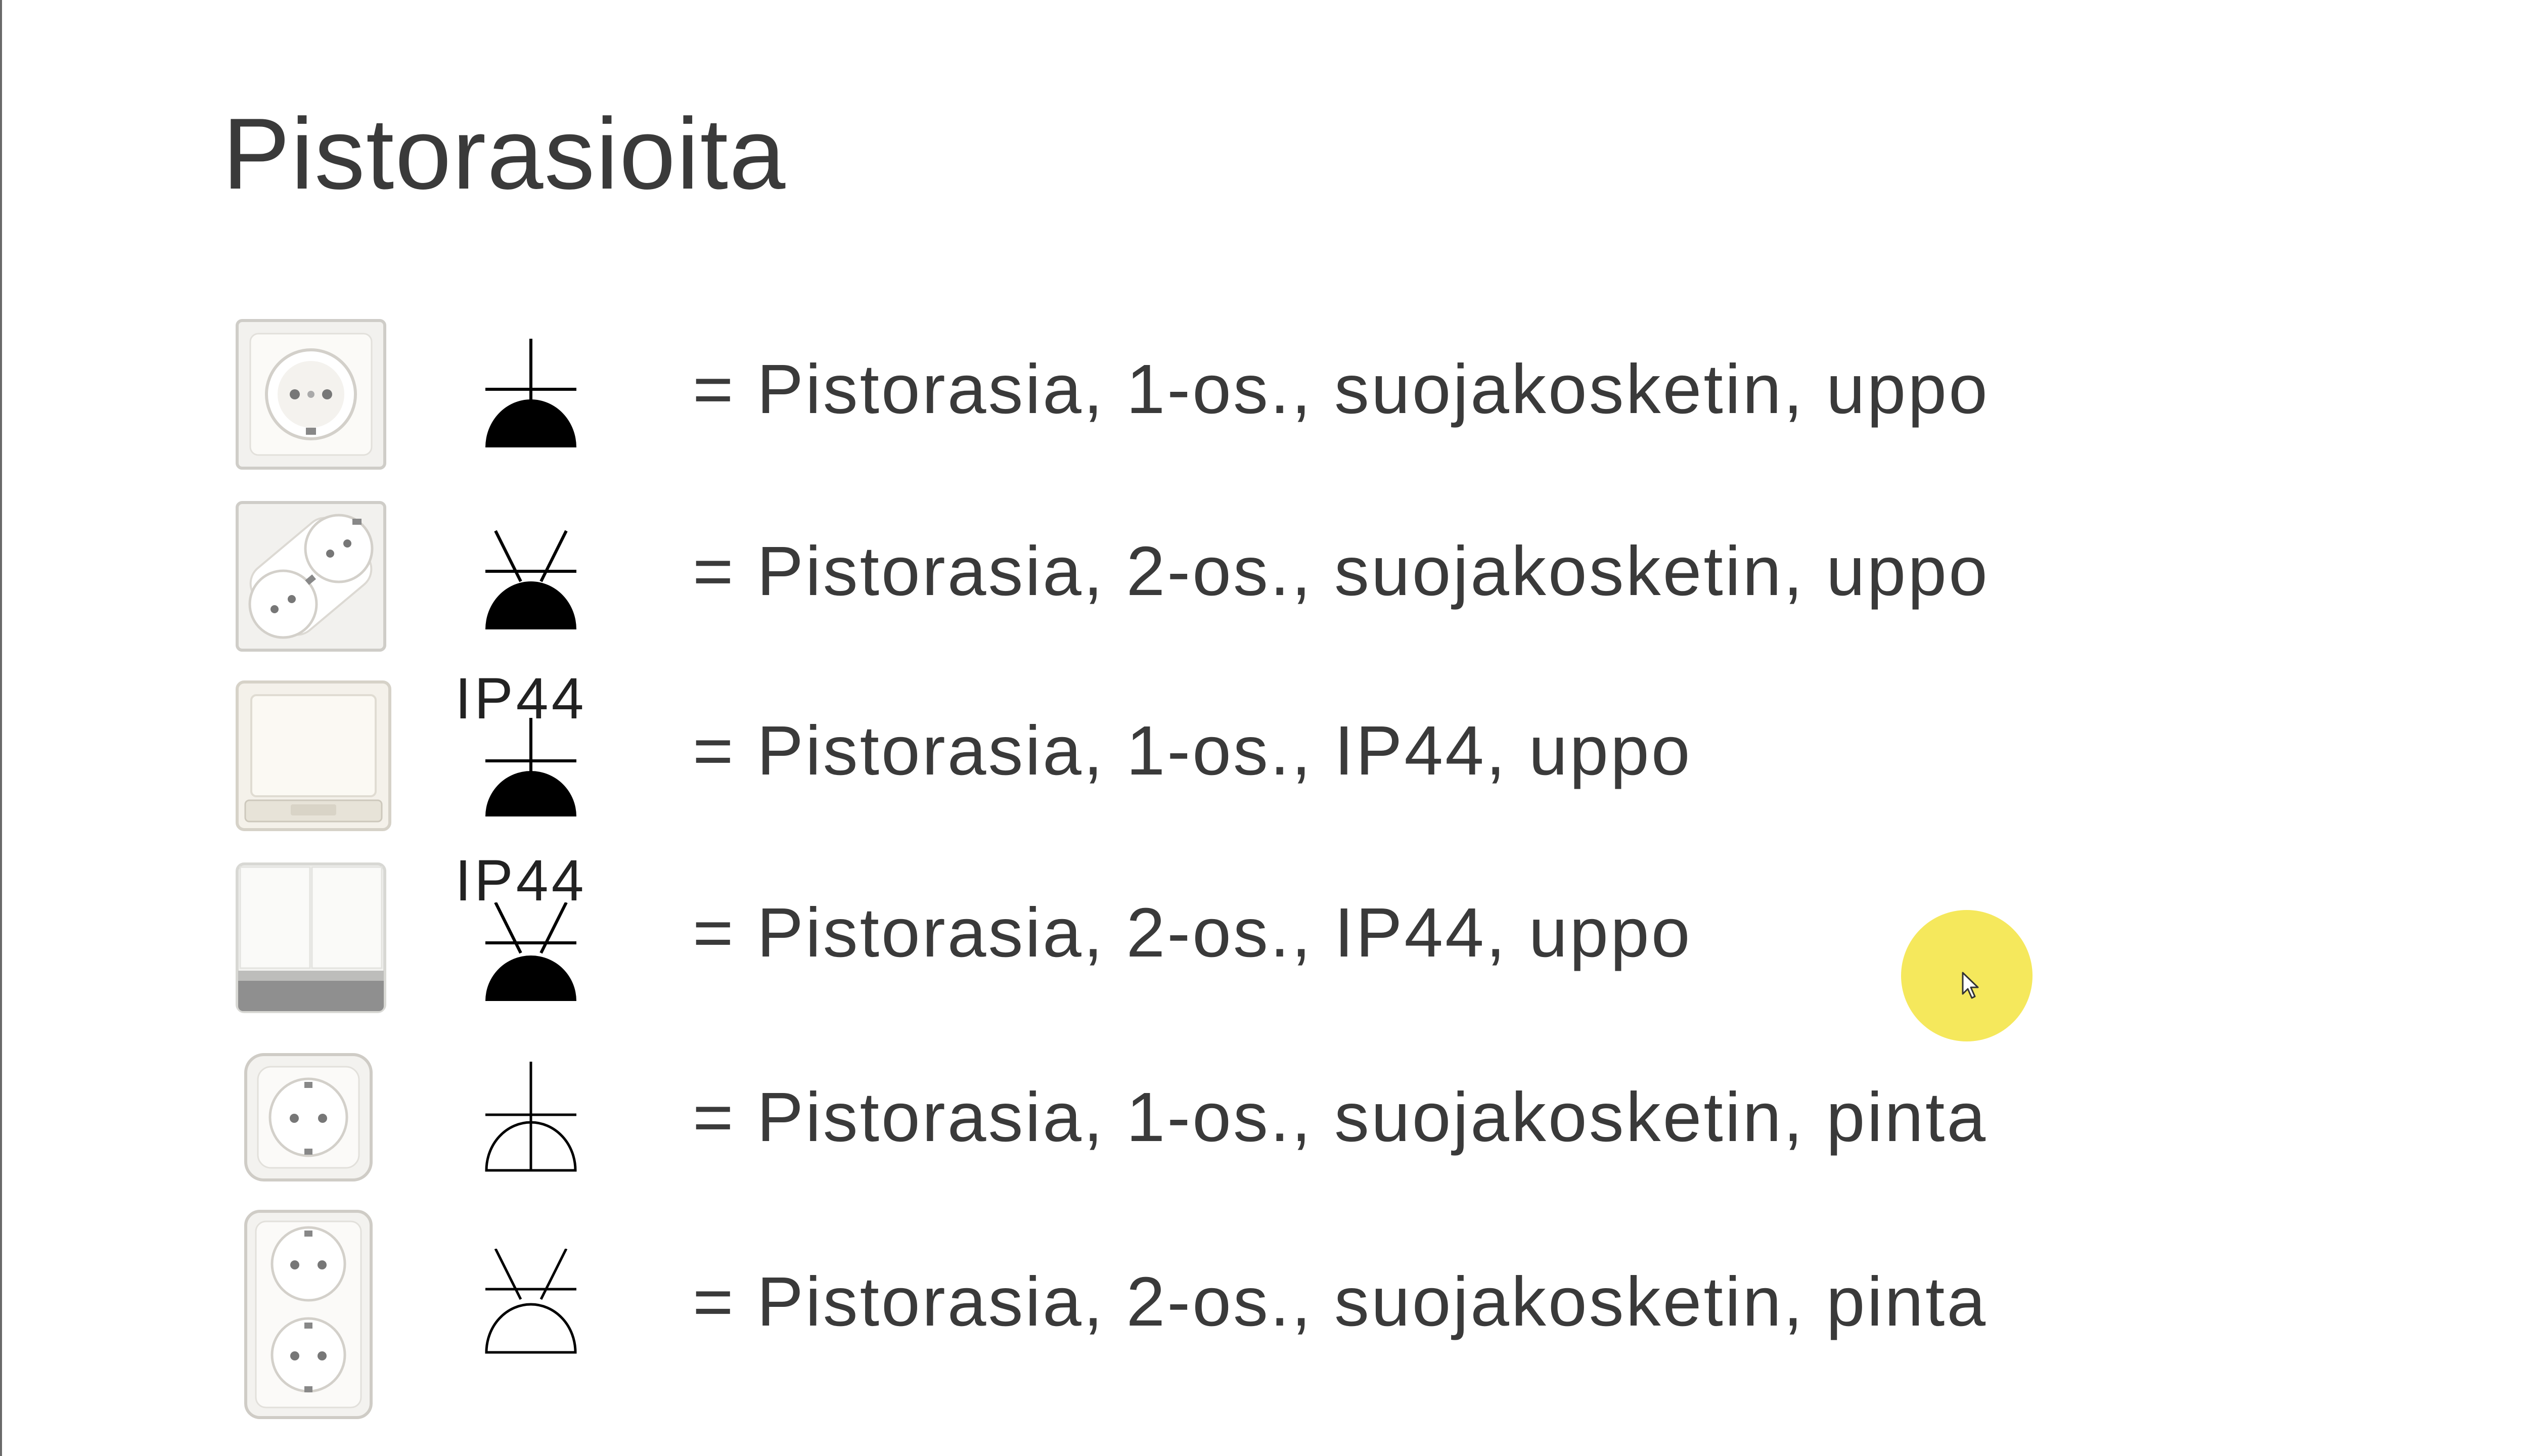 The height and width of the screenshot is (1456, 2528). I want to click on symbol-row: = Pistorasia, 2-os., suojakosketin, uppo, so click(1264, 586).